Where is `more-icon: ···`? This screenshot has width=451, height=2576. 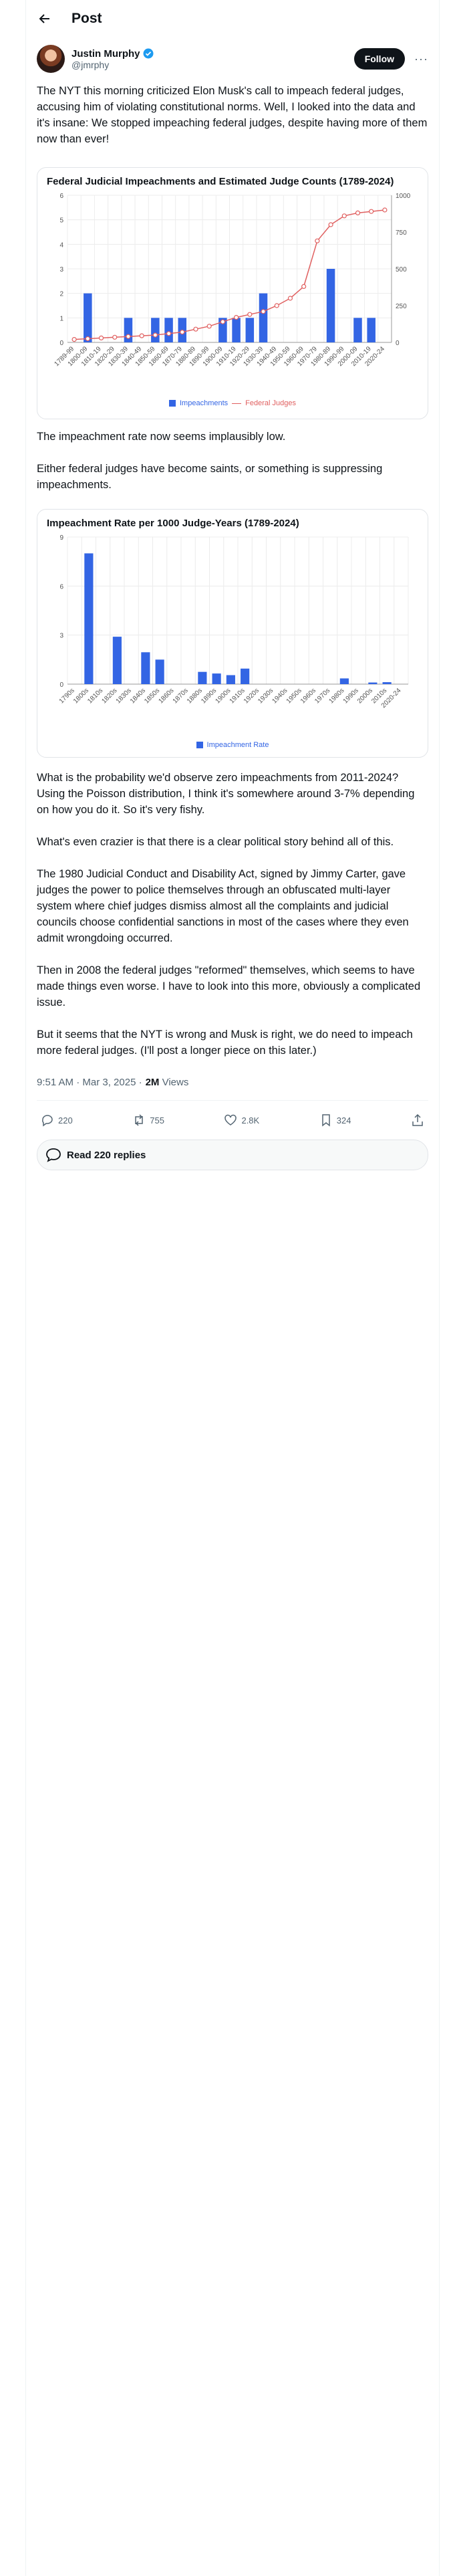
more-icon: ··· is located at coordinates (421, 59).